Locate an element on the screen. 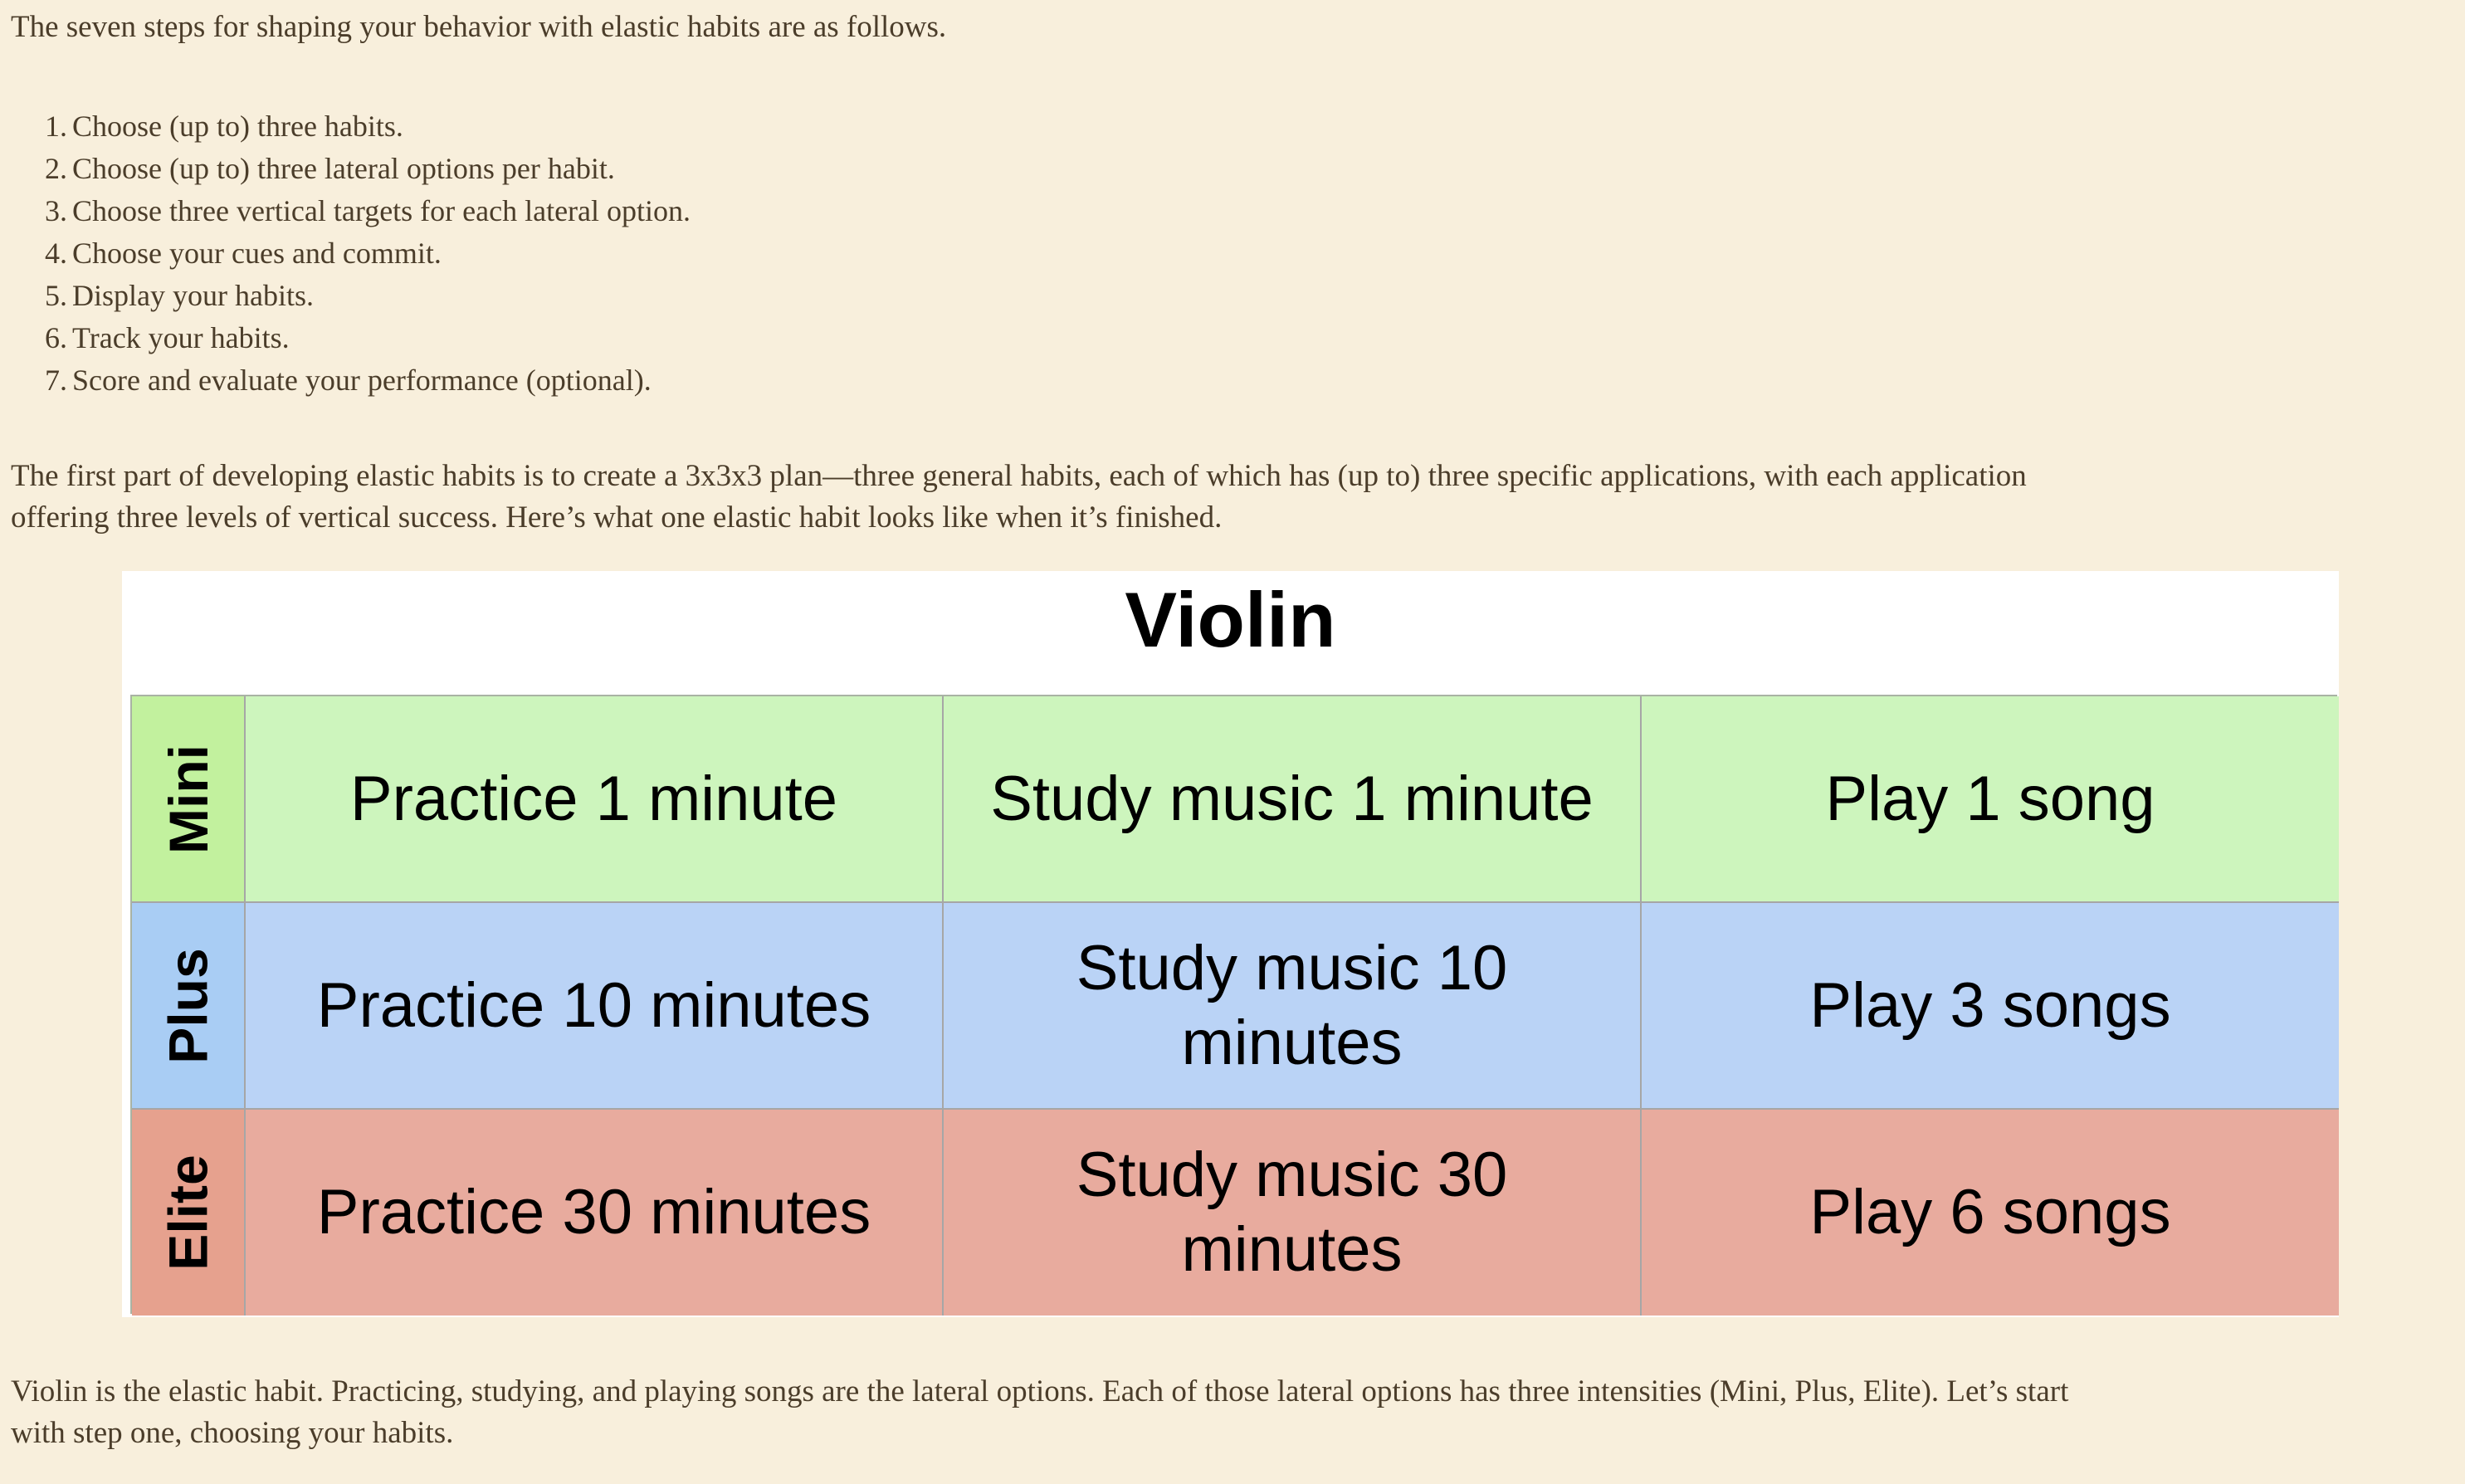 This screenshot has width=2465, height=1484. step-number: 4. is located at coordinates (56, 253).